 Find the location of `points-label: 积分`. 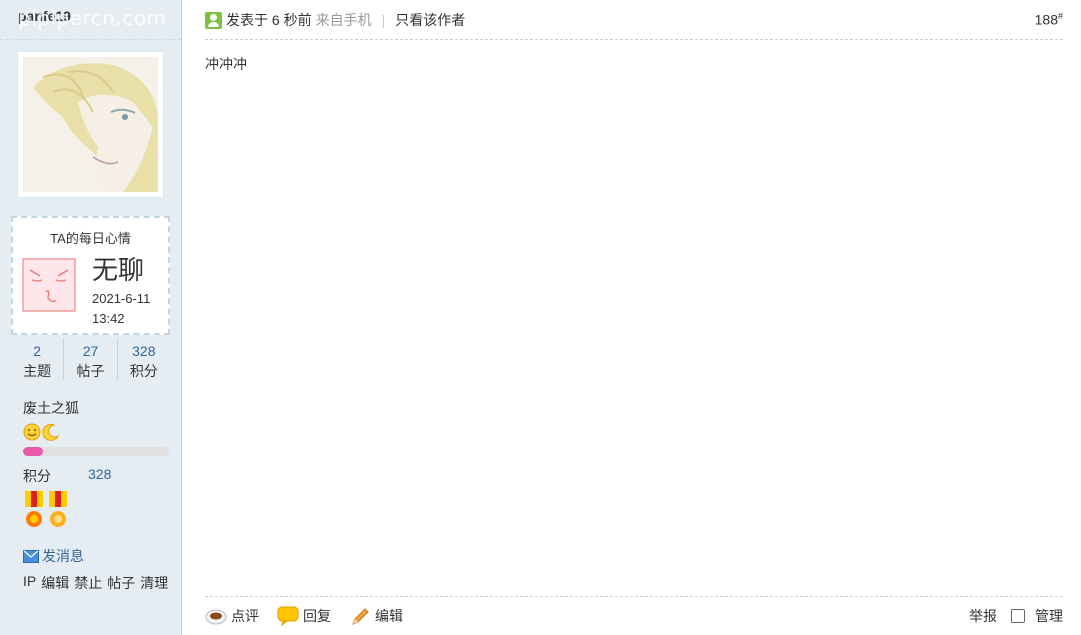

points-label: 积分 is located at coordinates (37, 476).